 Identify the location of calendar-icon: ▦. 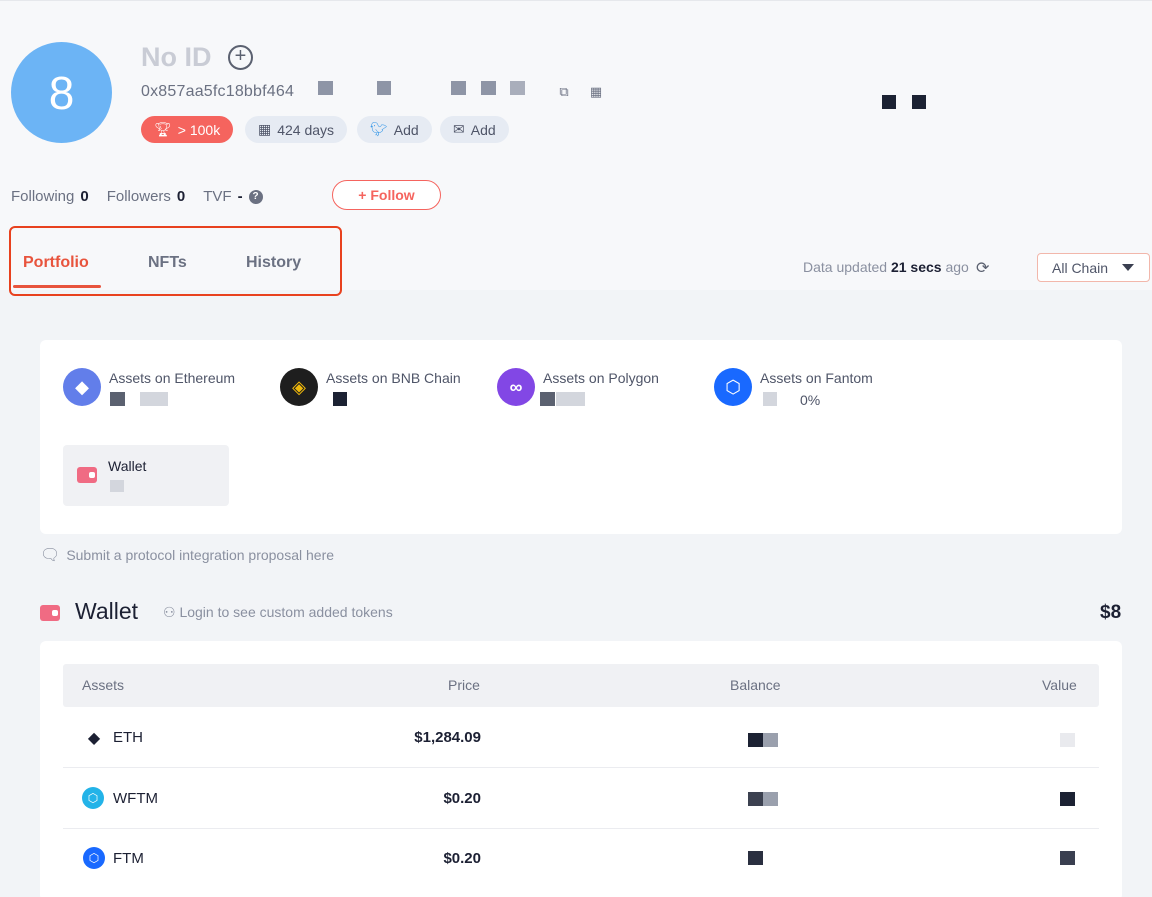
(265, 129).